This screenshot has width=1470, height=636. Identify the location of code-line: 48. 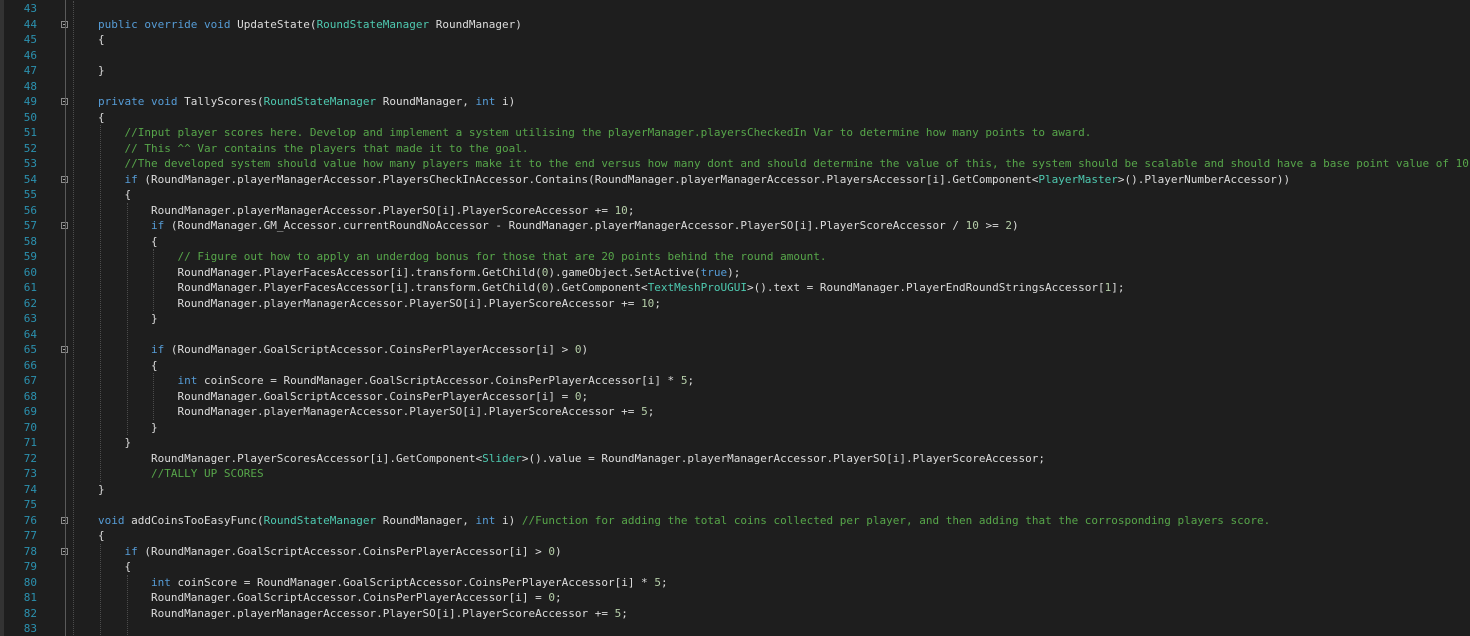
(735, 87).